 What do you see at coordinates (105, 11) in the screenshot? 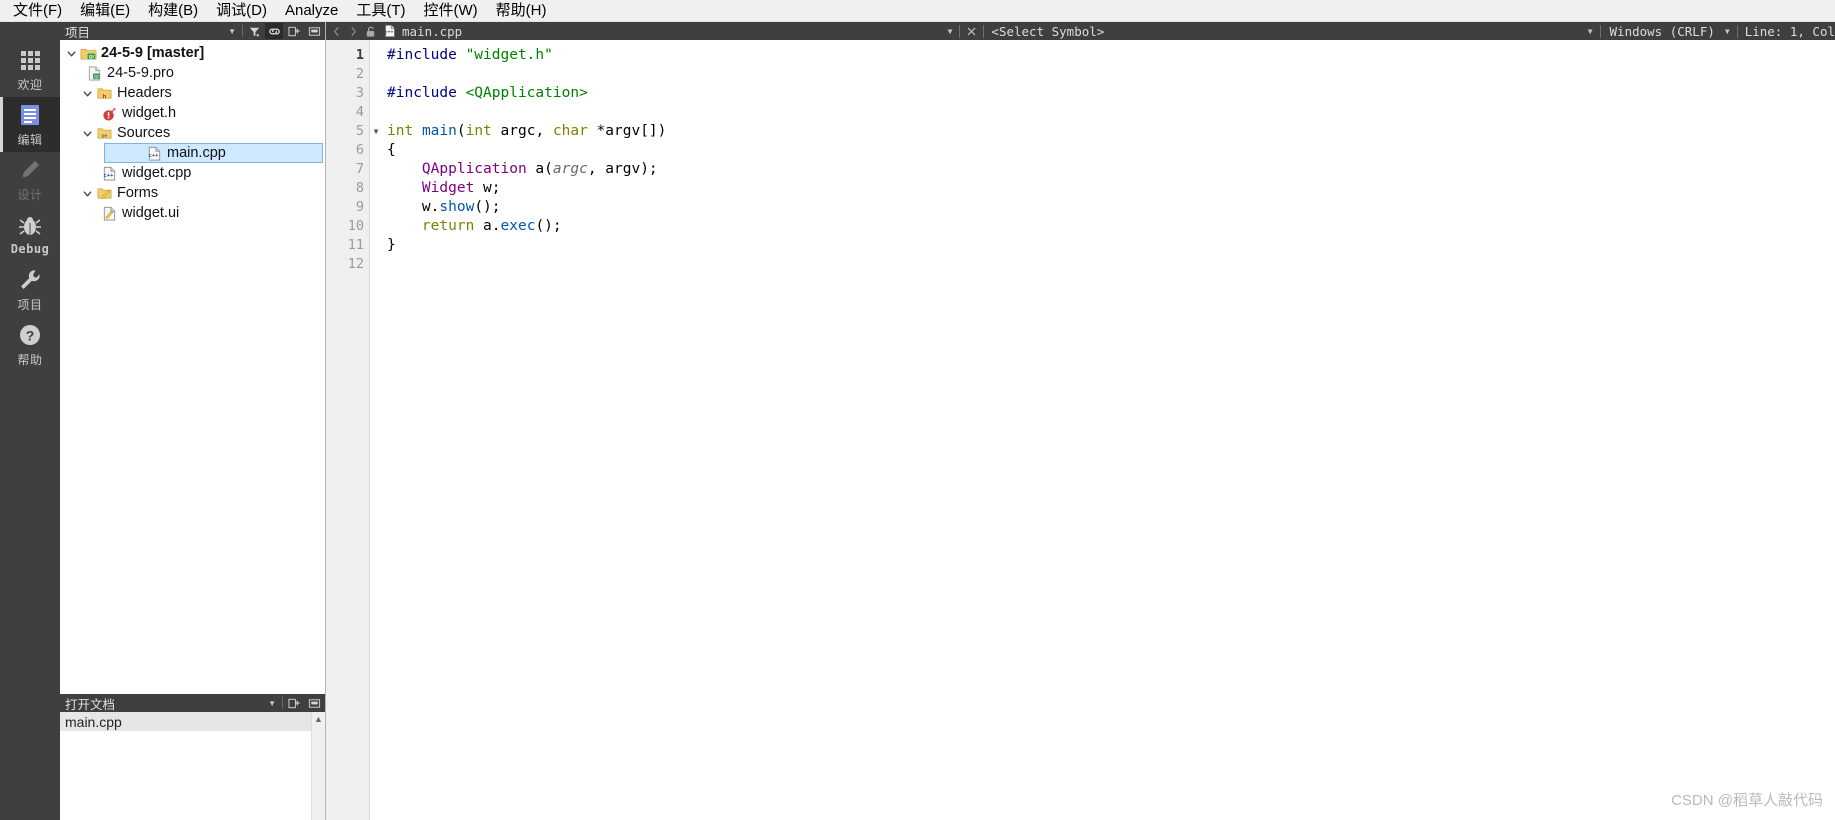
I see `menu-item-edit: 编辑(E)` at bounding box center [105, 11].